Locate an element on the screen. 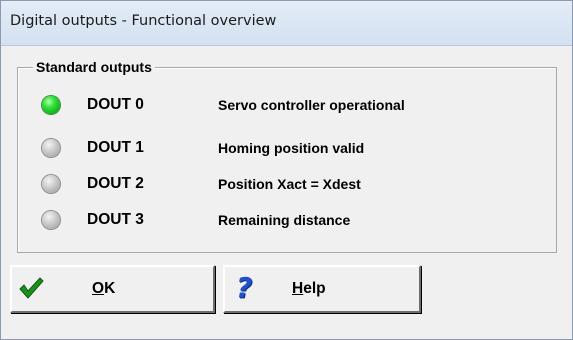  output-description: Homing position valid is located at coordinates (291, 148).